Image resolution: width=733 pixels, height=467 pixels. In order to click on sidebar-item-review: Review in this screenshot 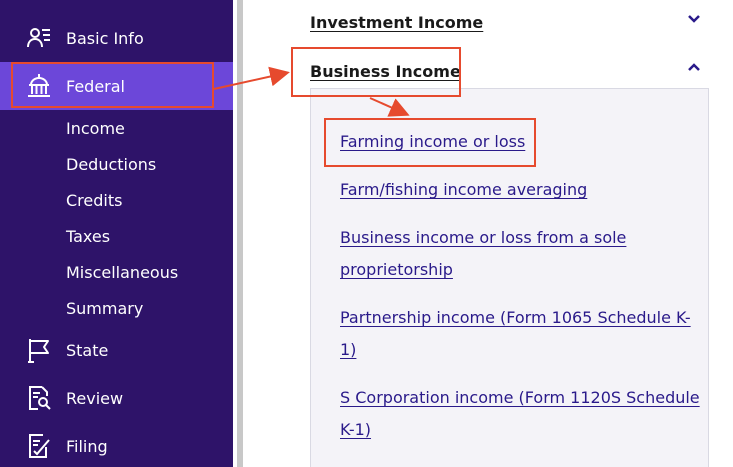, I will do `click(116, 398)`.